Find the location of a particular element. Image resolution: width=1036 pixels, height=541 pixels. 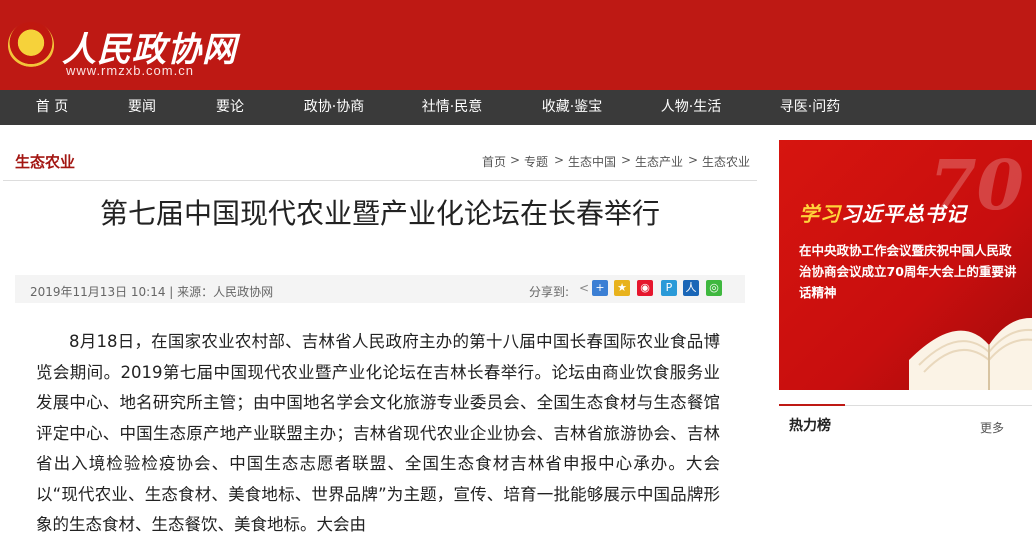

breadcrumb-item-eco-industry: 生态产业 is located at coordinates (659, 161).